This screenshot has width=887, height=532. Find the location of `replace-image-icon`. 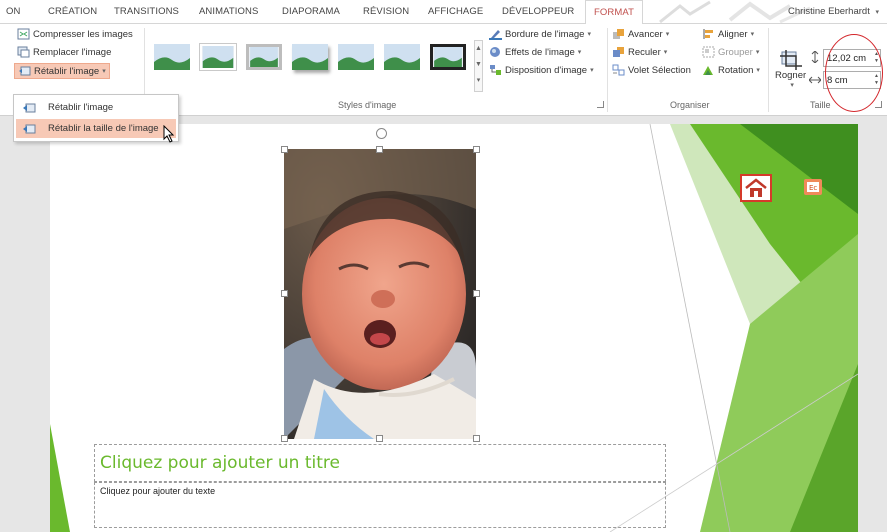

replace-image-icon is located at coordinates (23, 52).